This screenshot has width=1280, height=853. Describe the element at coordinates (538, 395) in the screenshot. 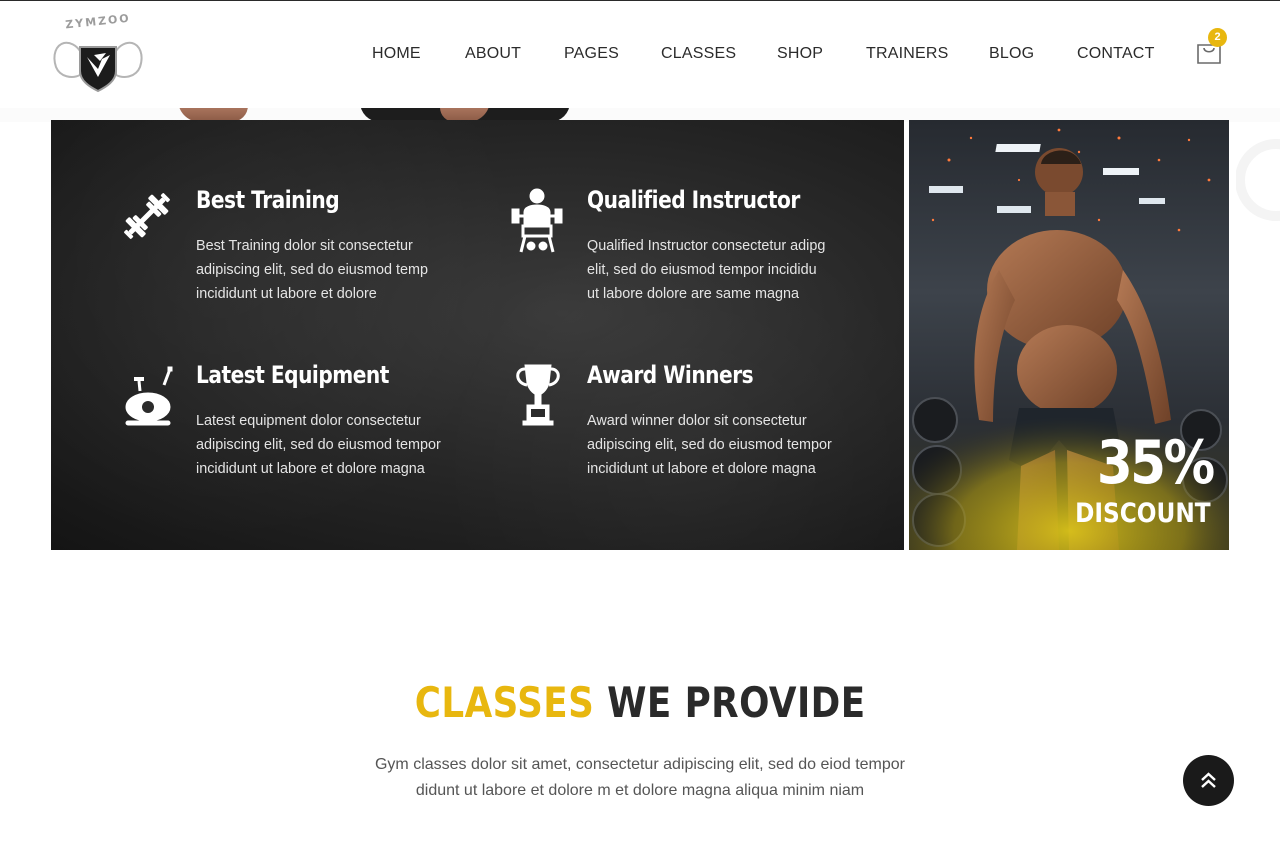

I see `trophy-icon` at that location.